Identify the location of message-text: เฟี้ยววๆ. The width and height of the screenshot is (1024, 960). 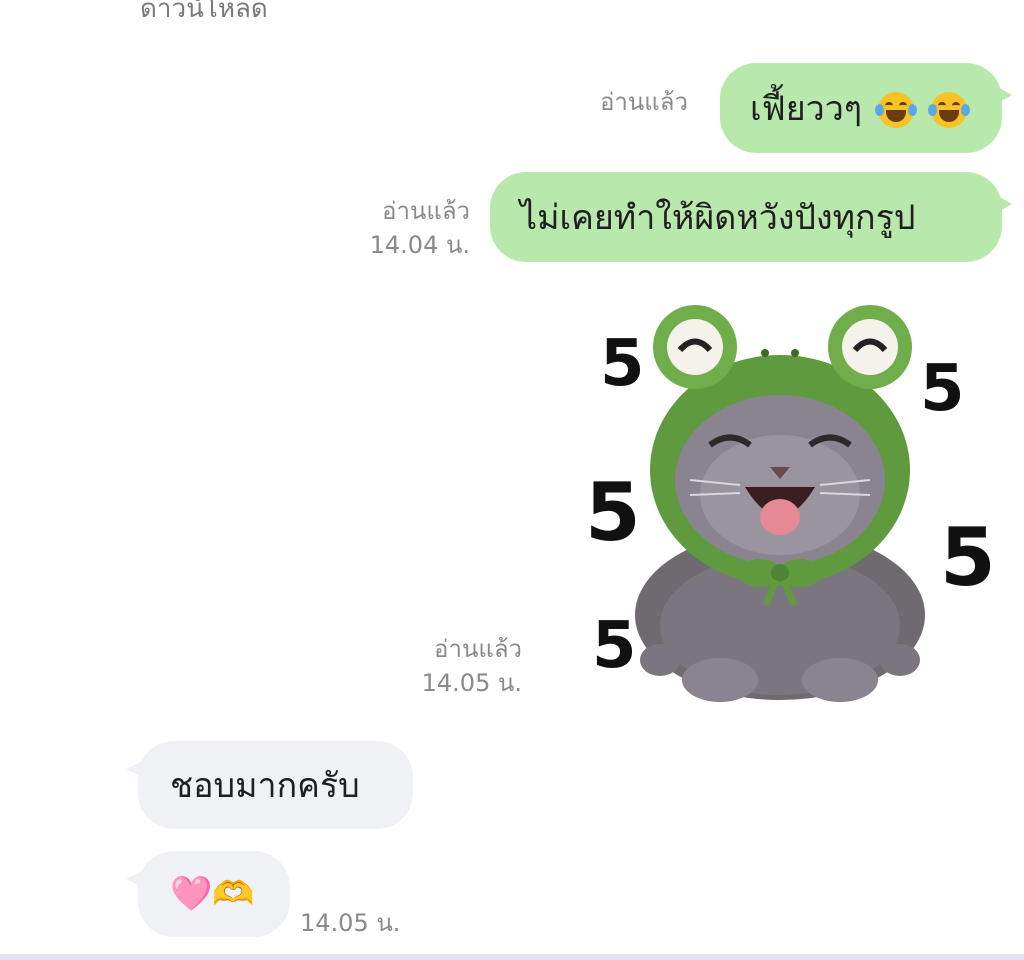
(806, 109).